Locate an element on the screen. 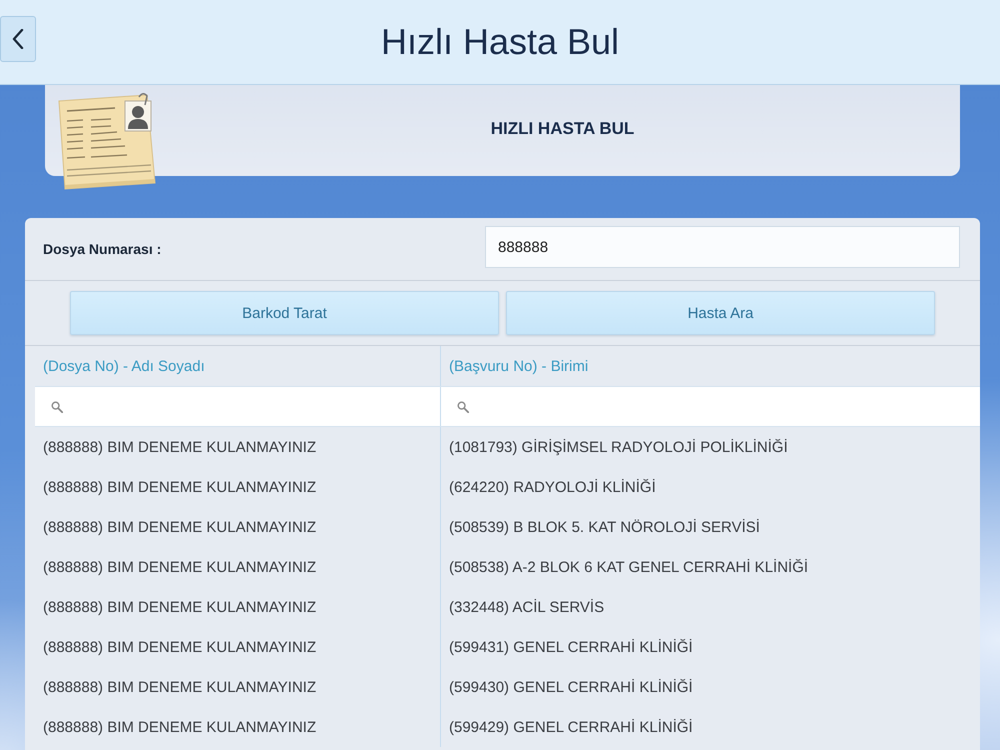  chevron-left-icon is located at coordinates (18, 39).